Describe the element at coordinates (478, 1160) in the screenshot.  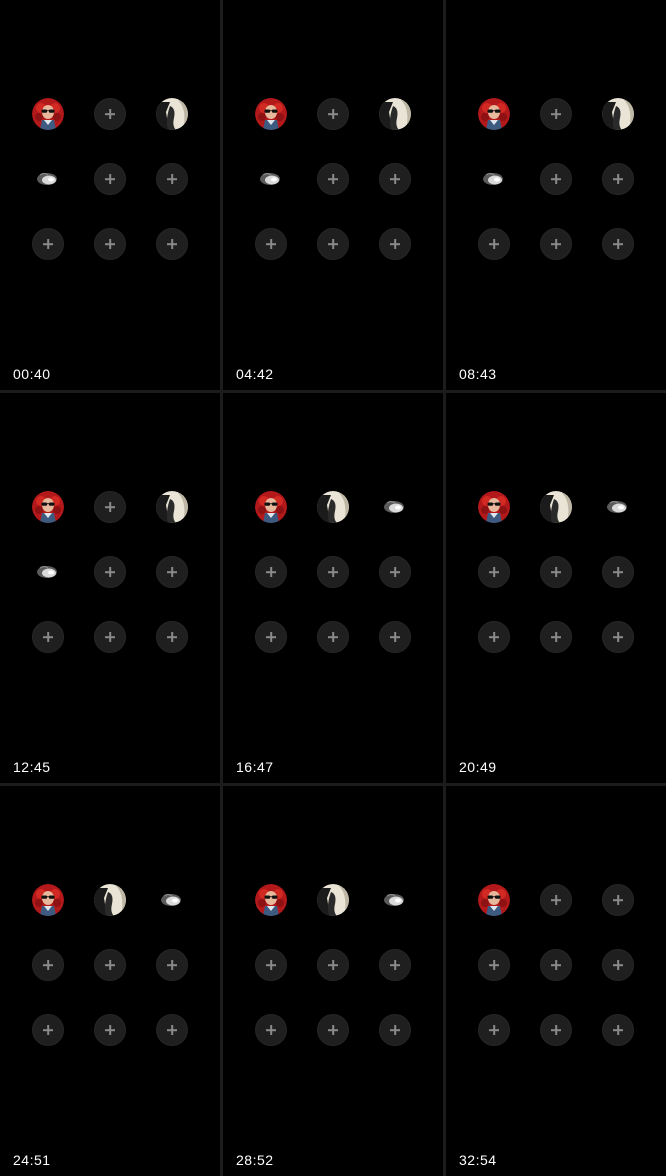
I see `frame-timestamp: 32:54` at that location.